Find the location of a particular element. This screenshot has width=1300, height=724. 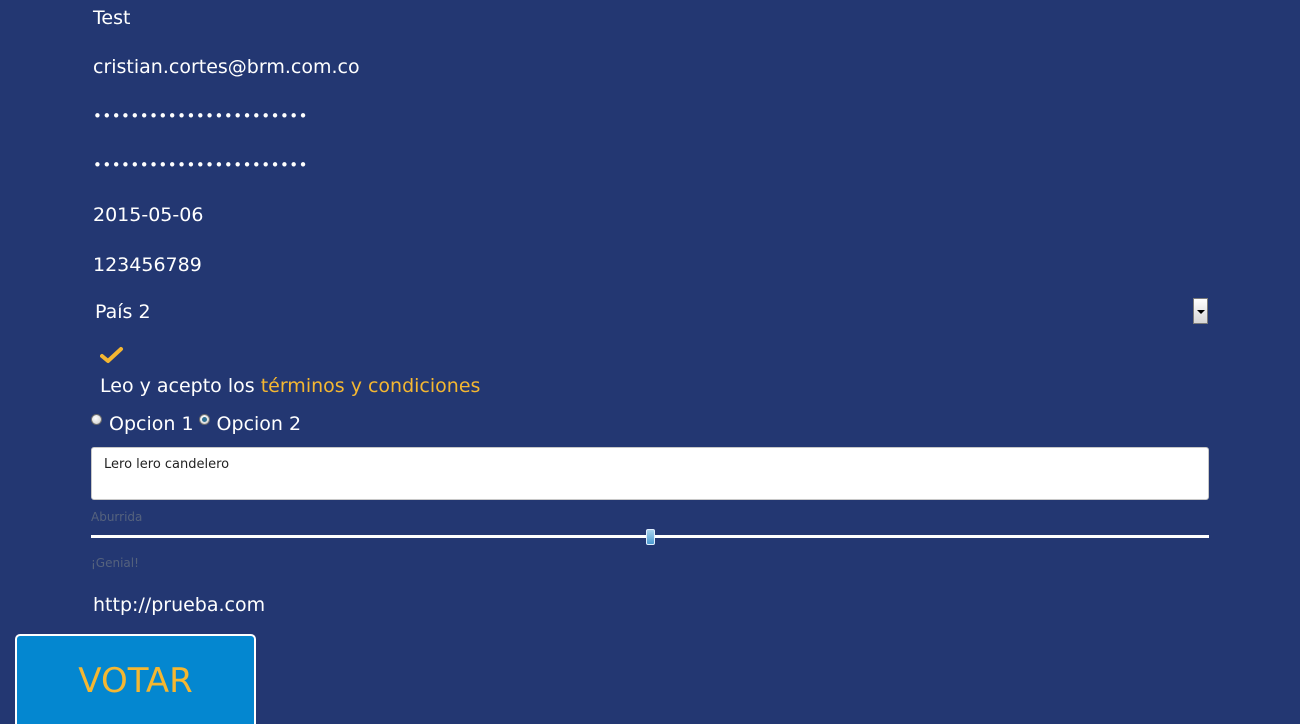

url-field: http://prueba.com is located at coordinates (179, 605).